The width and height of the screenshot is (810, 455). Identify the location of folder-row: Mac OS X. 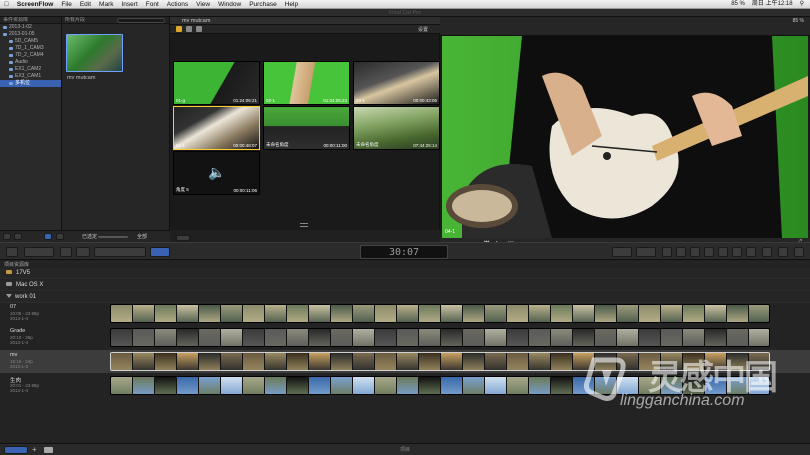
(405, 285).